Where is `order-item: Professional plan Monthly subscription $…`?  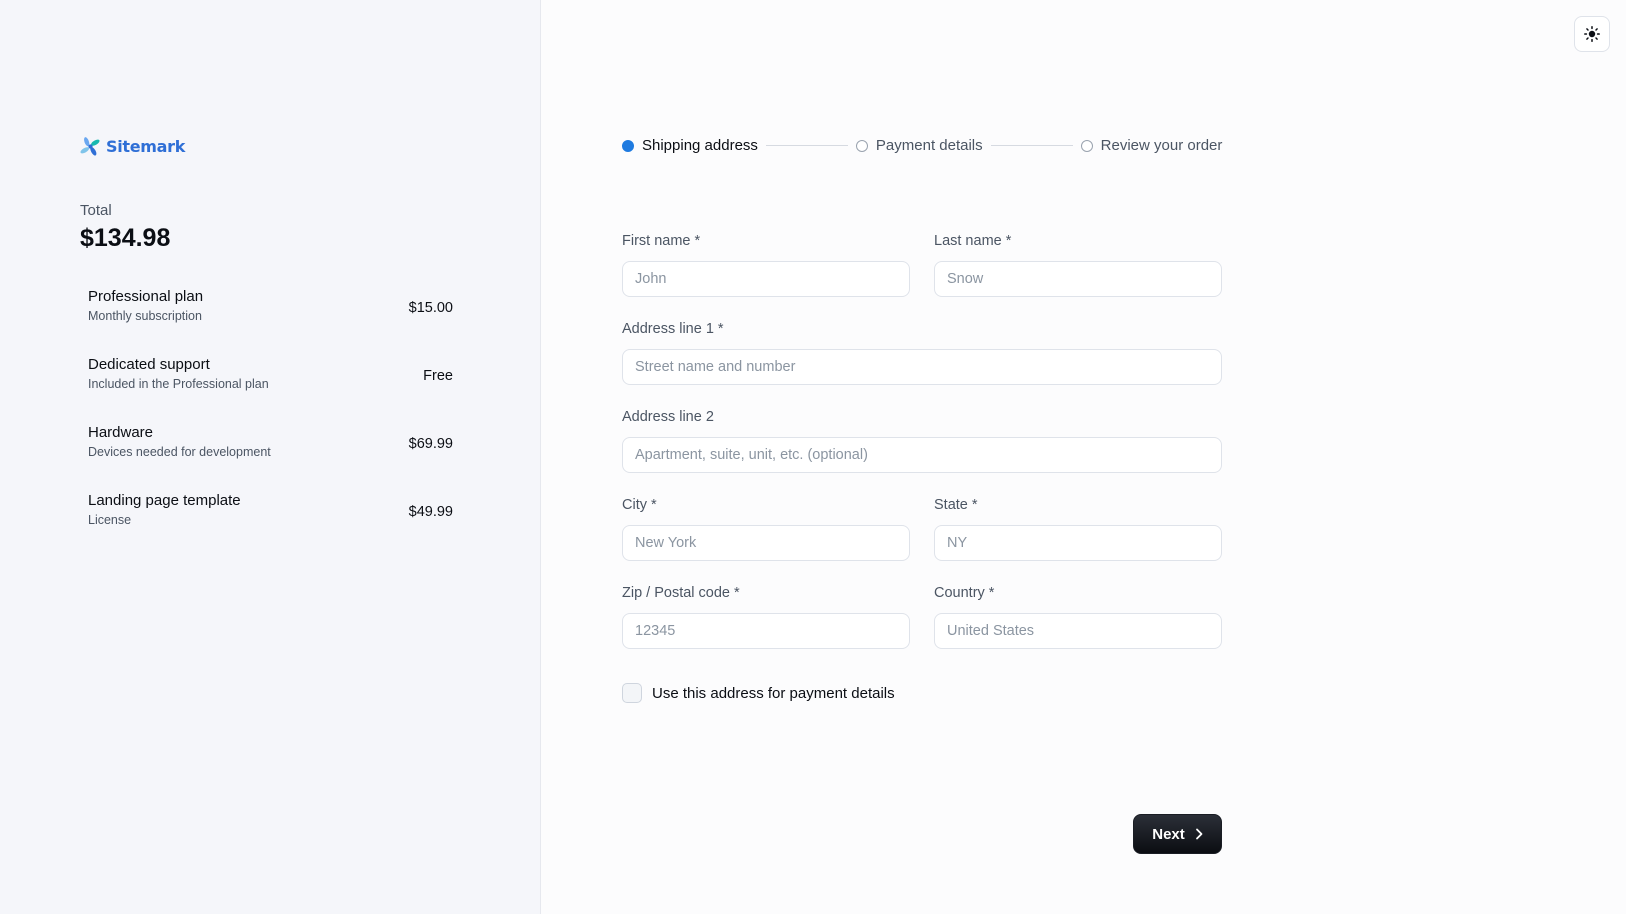
order-item: Professional plan Monthly subscription $… is located at coordinates (270, 322).